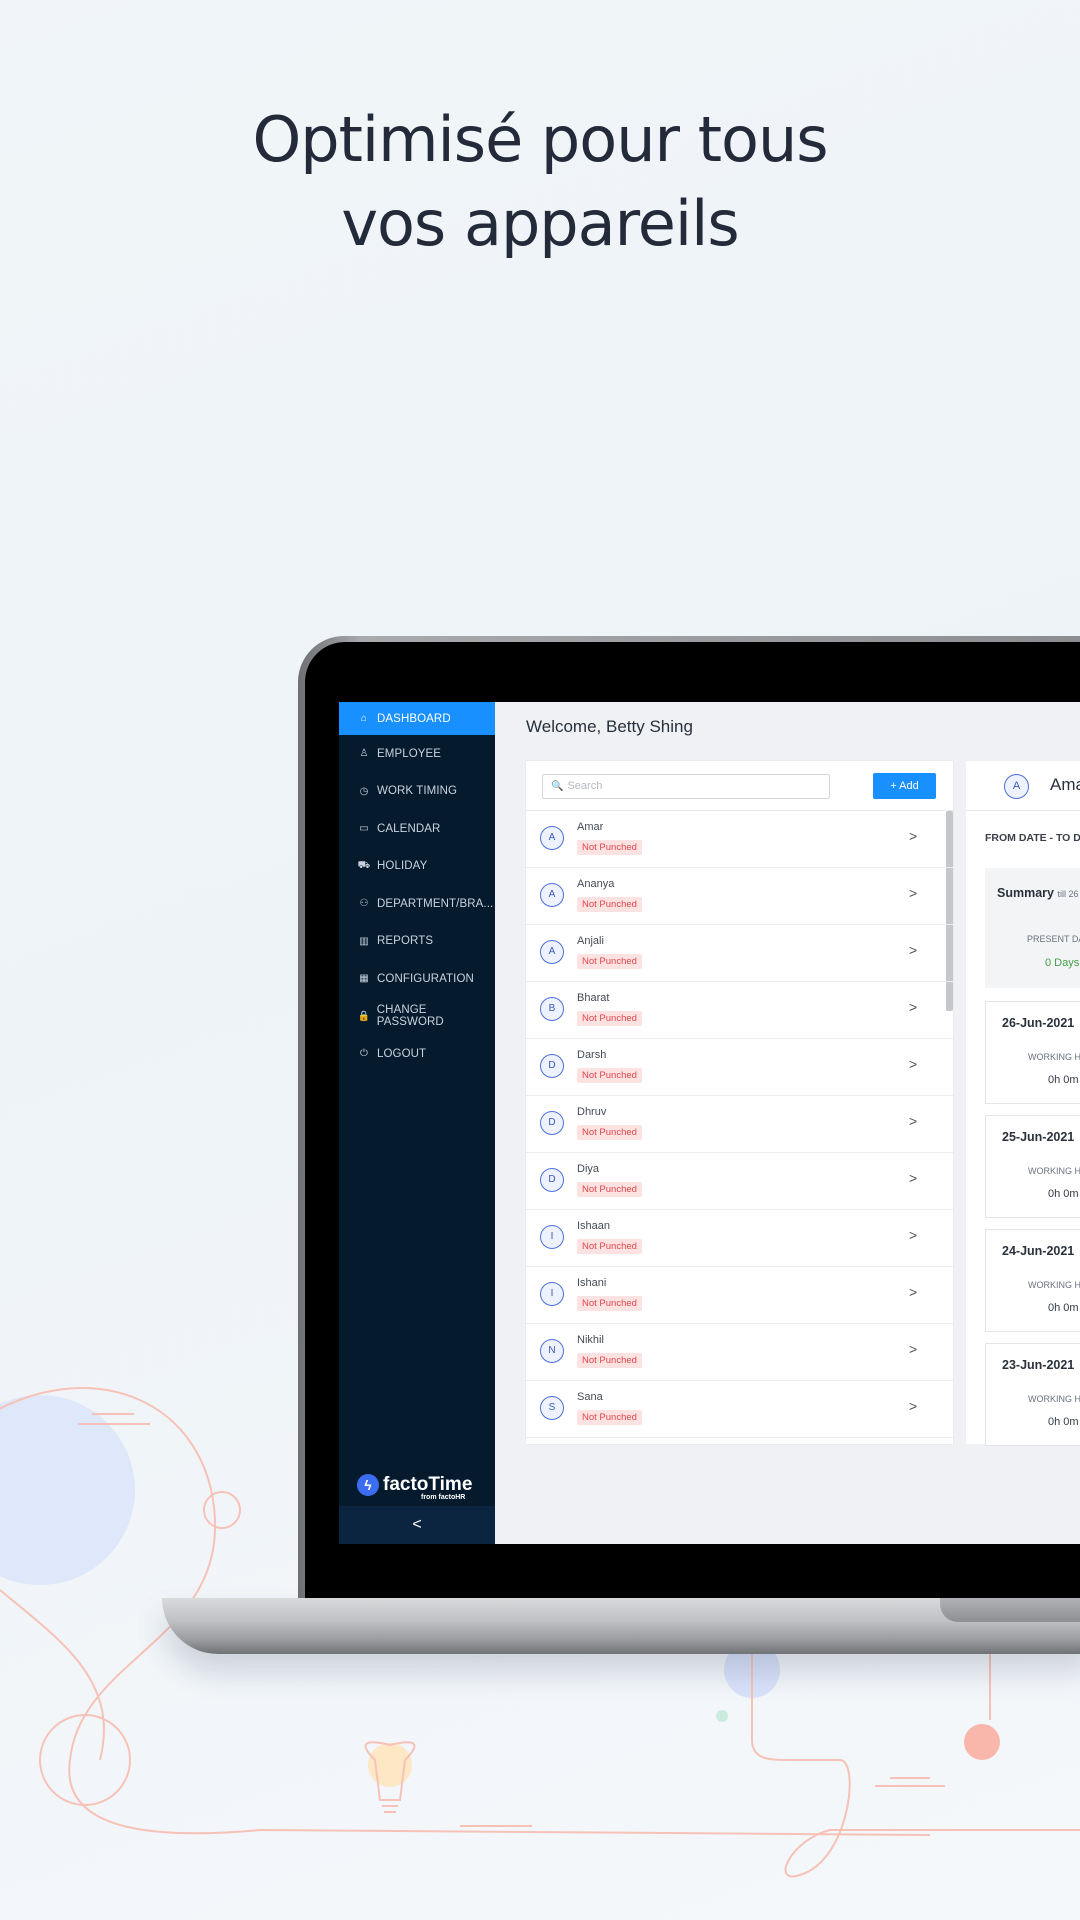  What do you see at coordinates (417, 829) in the screenshot?
I see `sidebar-item-calendar: ▭ CALENDAR` at bounding box center [417, 829].